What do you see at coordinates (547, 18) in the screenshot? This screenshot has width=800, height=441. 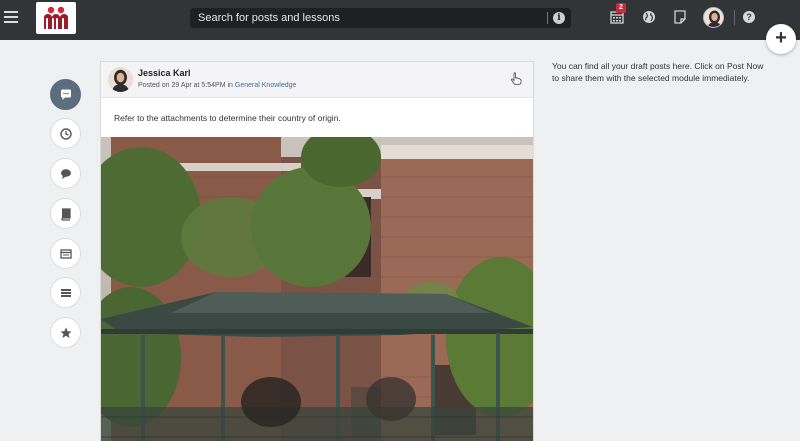 I see `search-divider` at bounding box center [547, 18].